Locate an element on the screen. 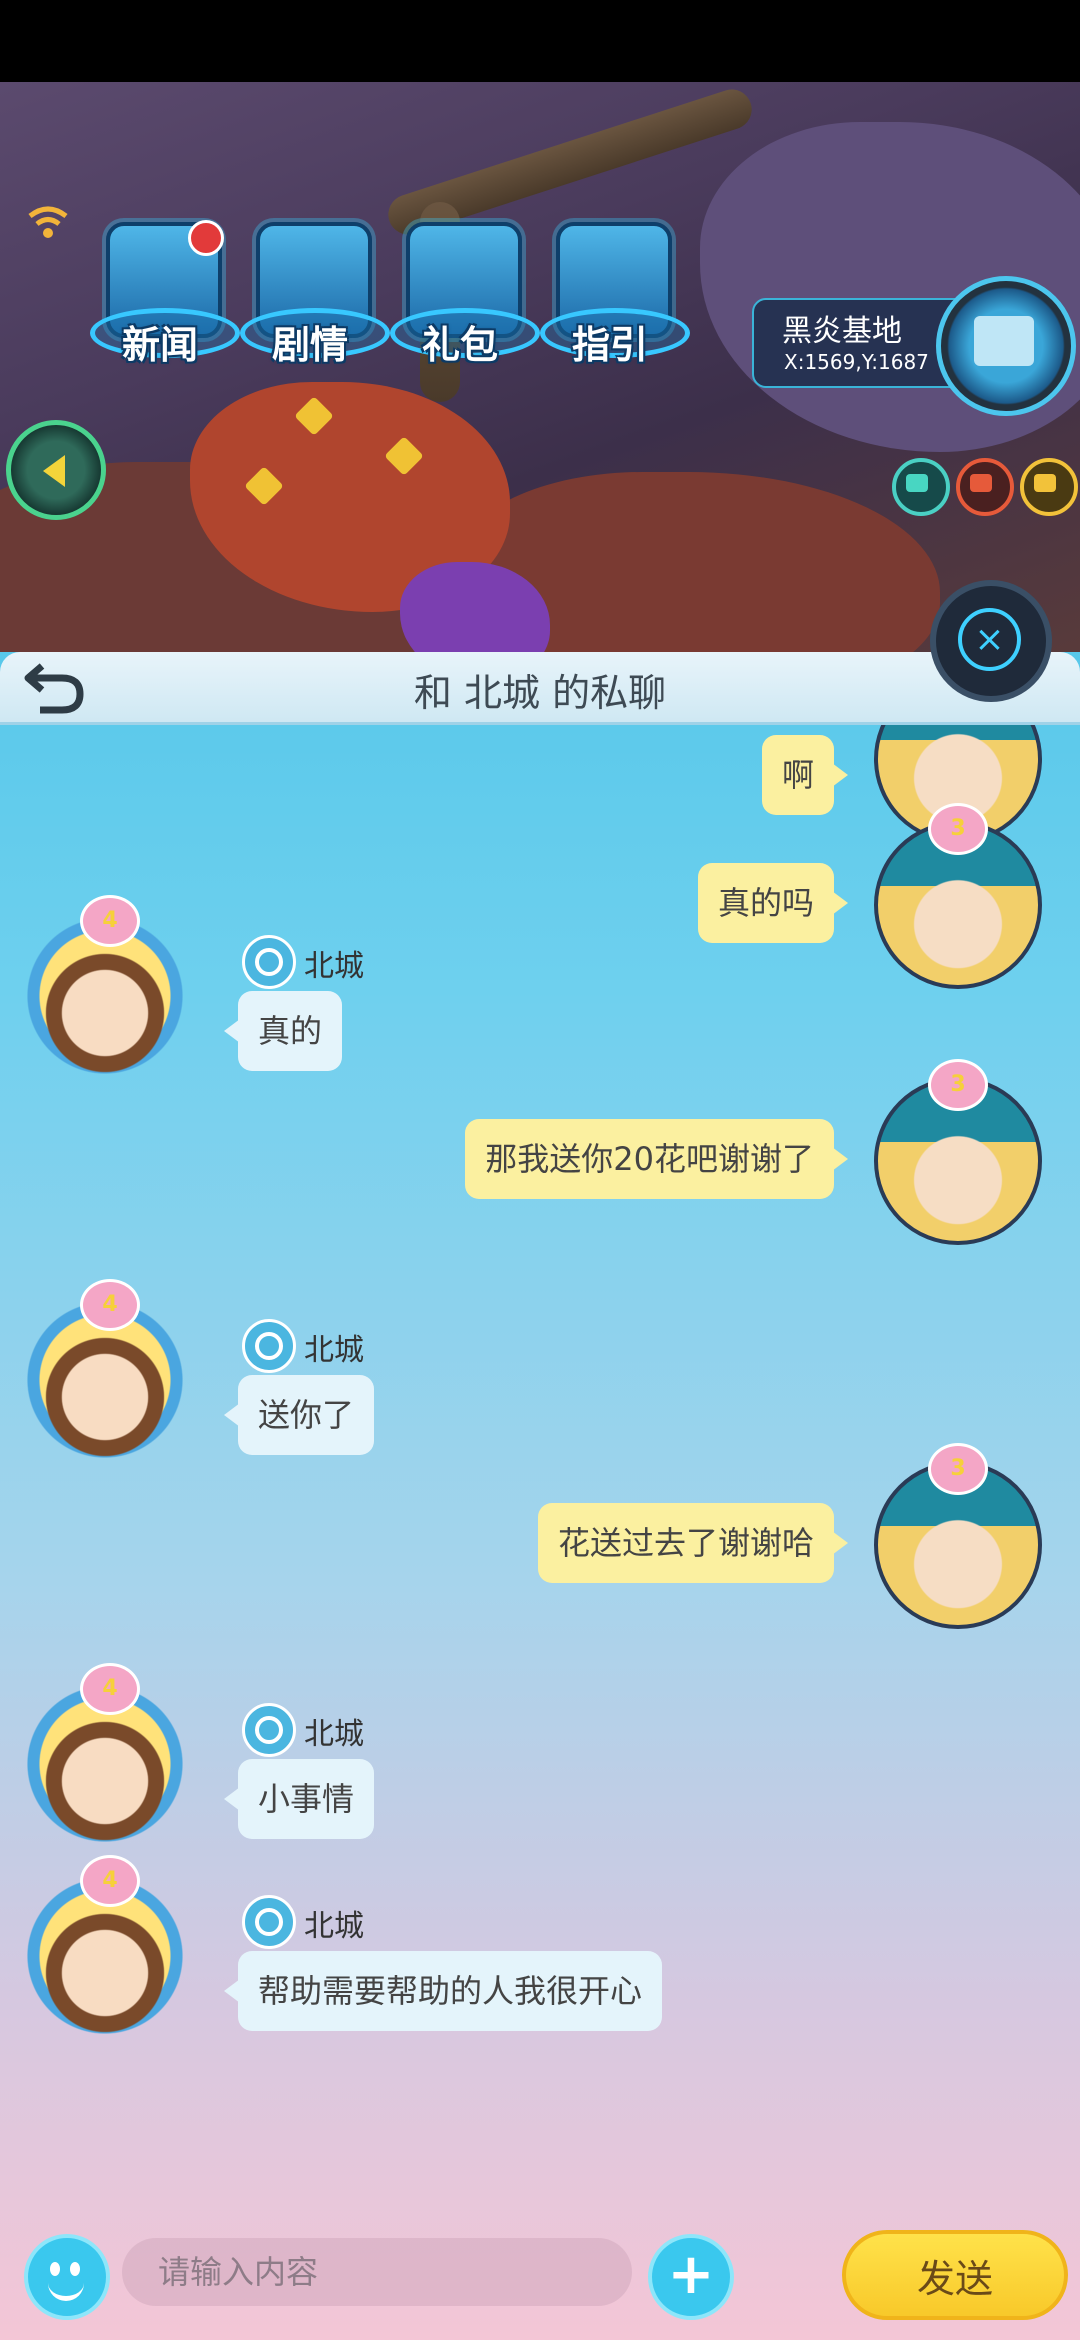 Image resolution: width=1080 pixels, height=2340 pixels. map-button is located at coordinates (1006, 346).